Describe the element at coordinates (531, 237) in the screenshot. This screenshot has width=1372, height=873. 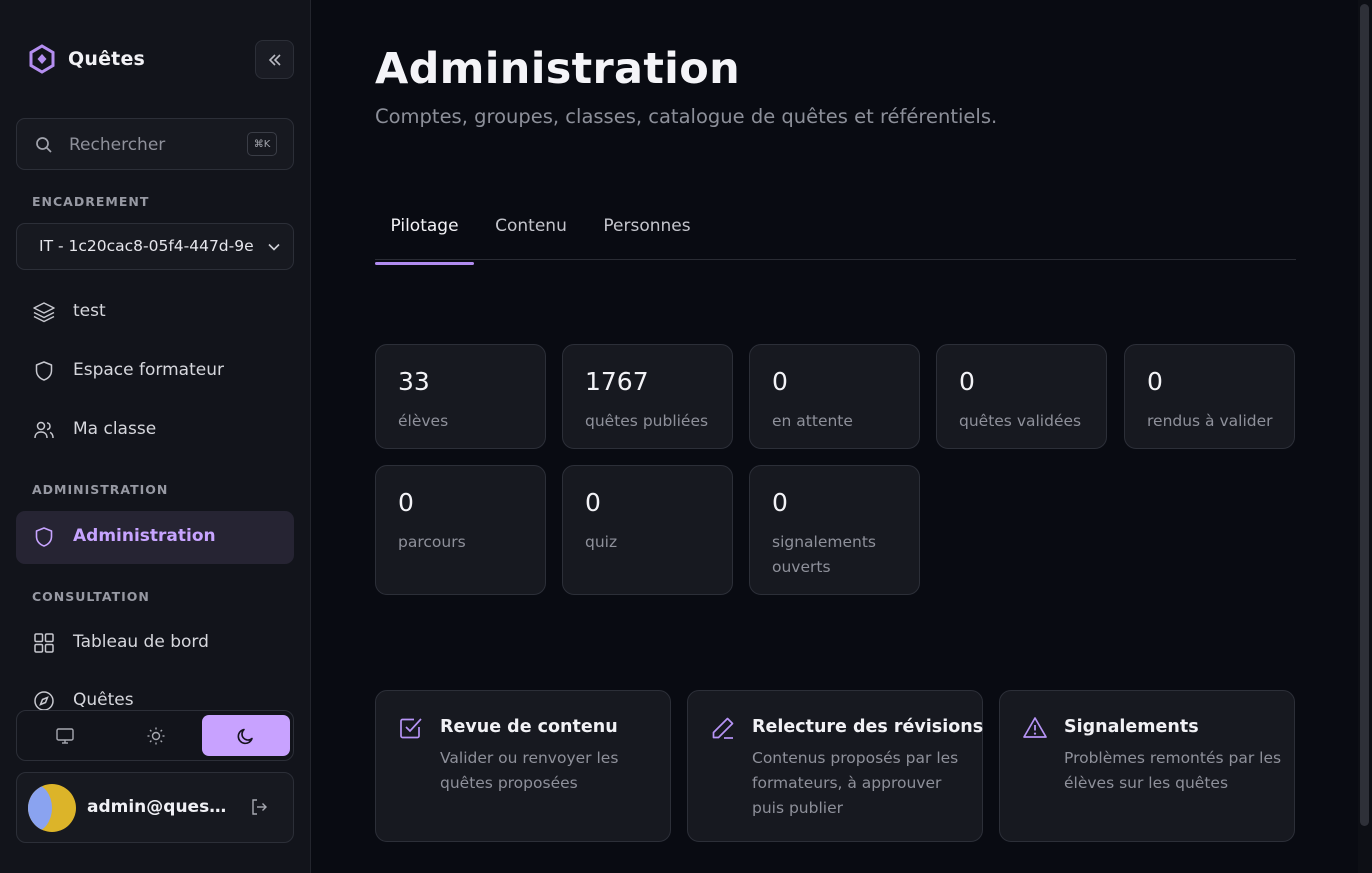
I see `tab-contenu: Contenu` at that location.